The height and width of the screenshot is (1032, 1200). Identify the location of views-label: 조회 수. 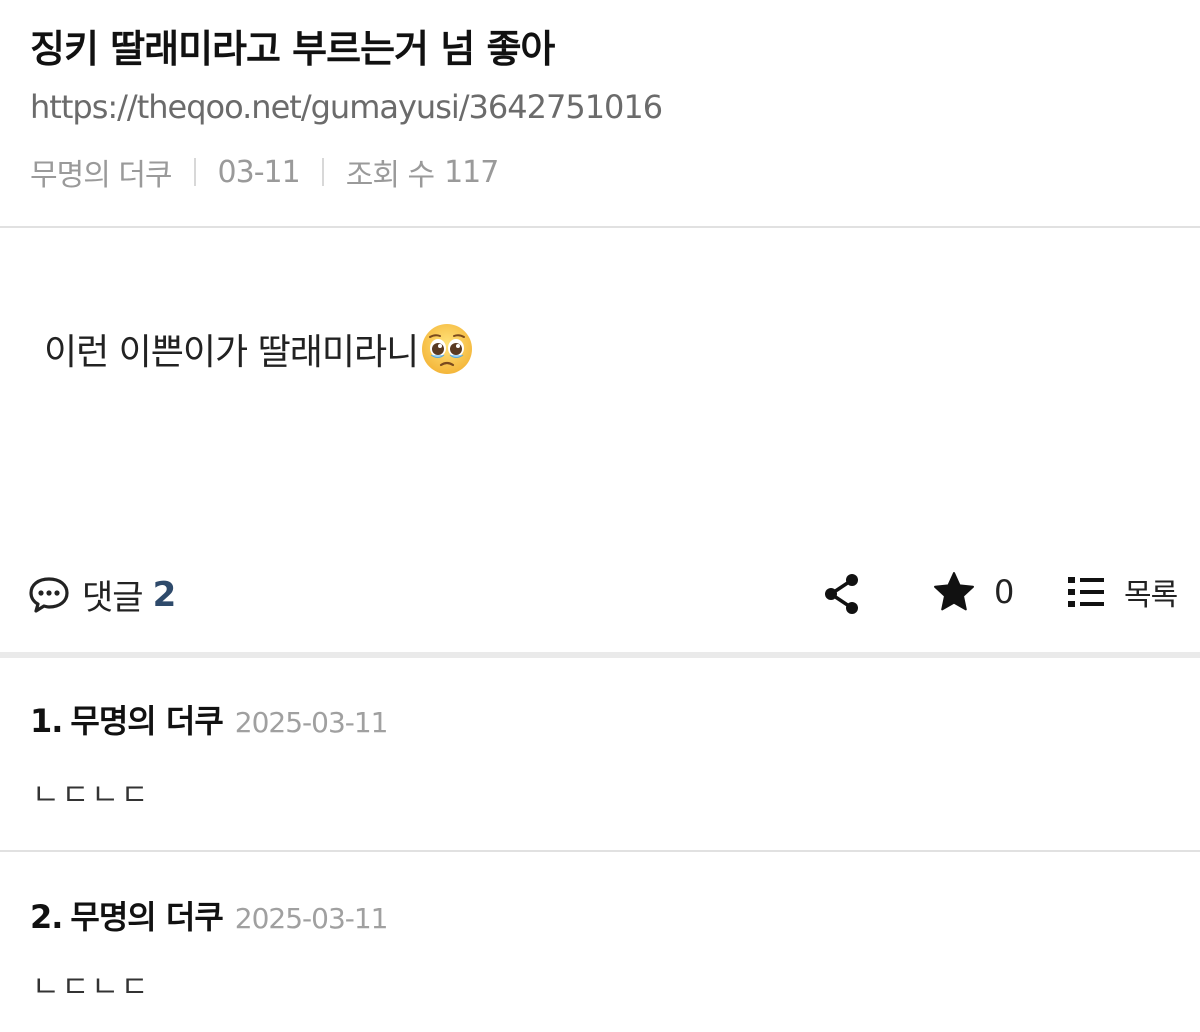
(390, 175).